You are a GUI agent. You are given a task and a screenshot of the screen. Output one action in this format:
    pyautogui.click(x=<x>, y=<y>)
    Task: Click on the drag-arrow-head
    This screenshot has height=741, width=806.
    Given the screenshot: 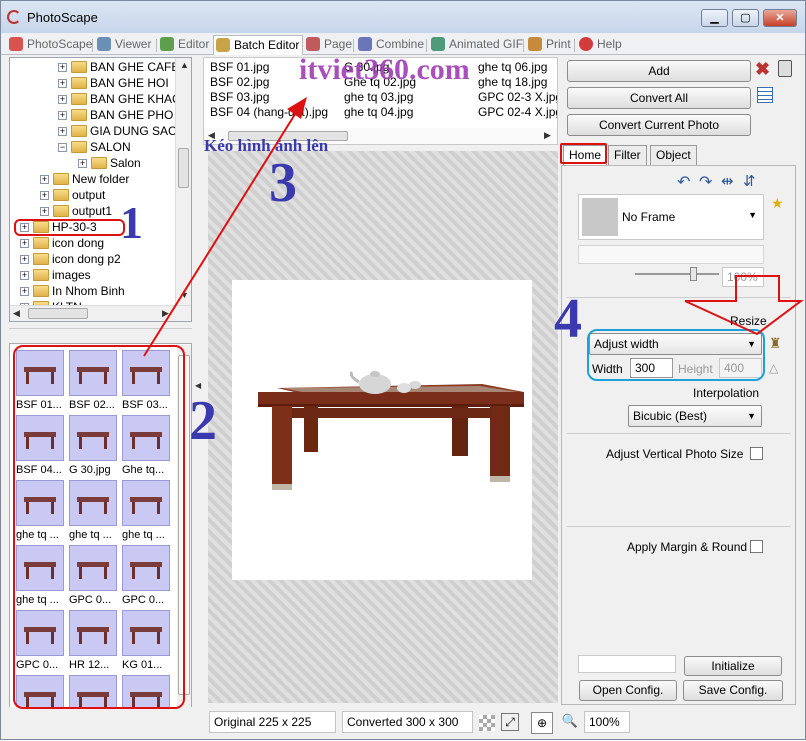 What is the action you would take?
    pyautogui.click(x=297, y=108)
    